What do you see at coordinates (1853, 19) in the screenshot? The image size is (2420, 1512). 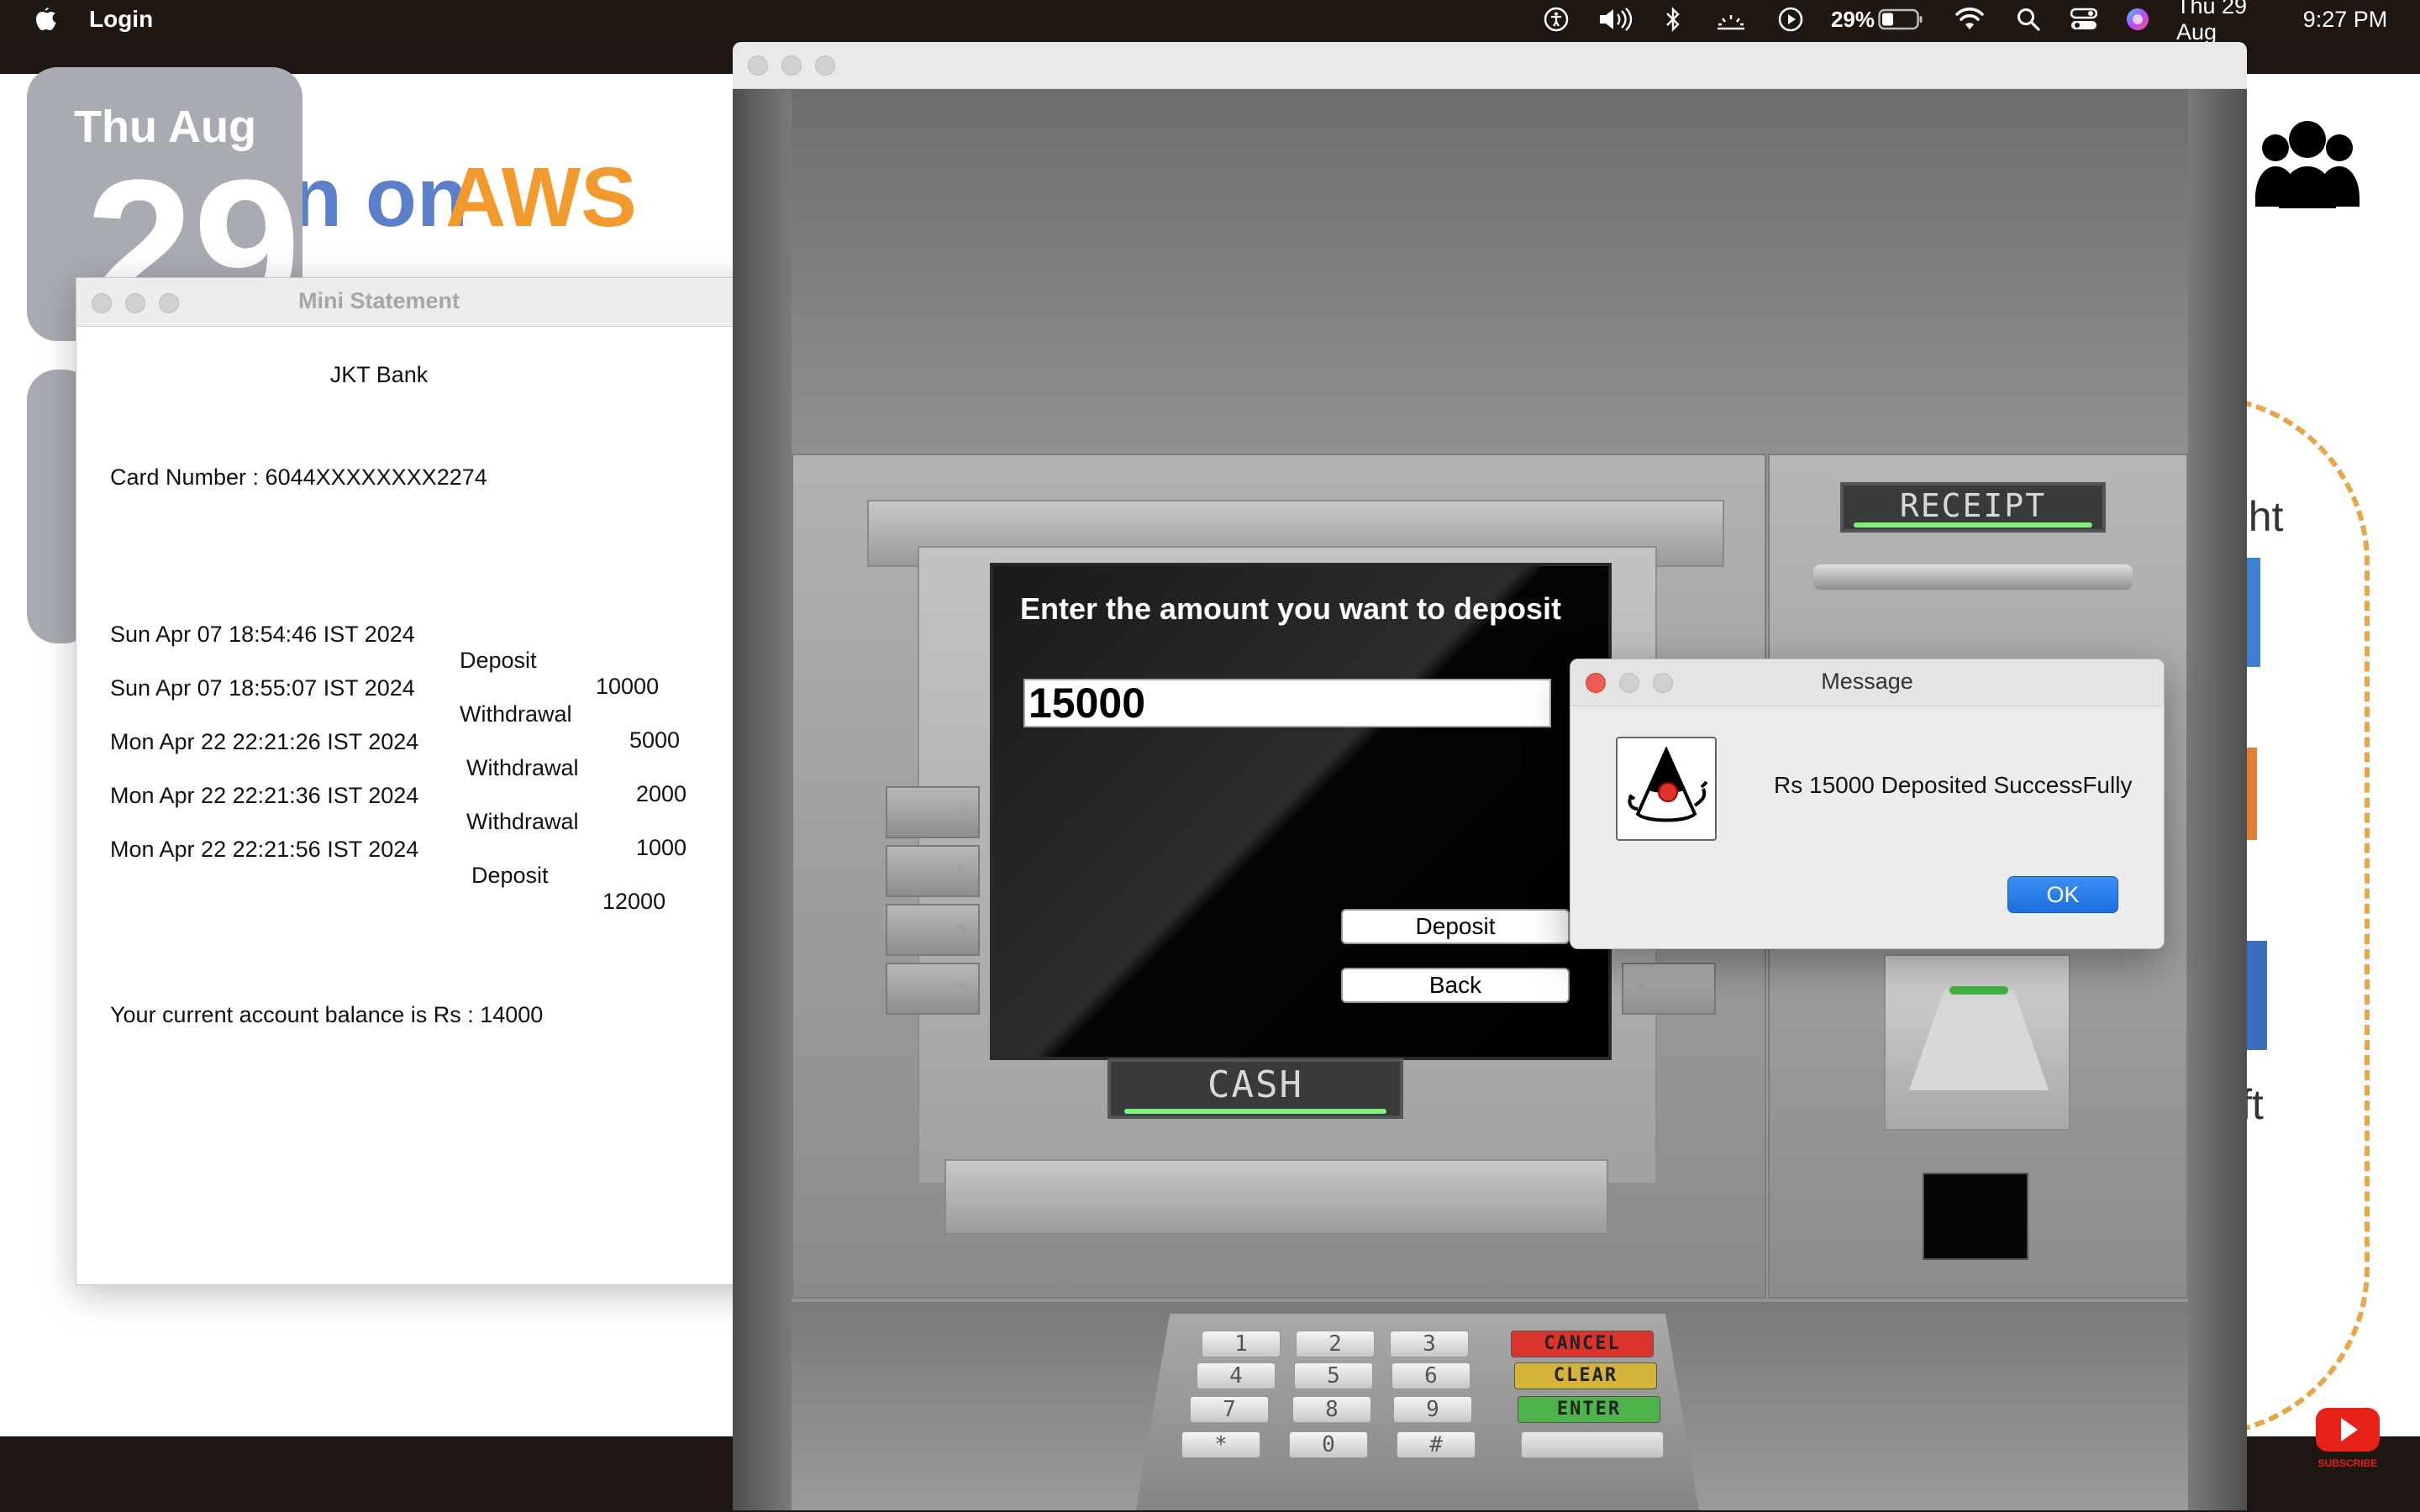 I see `battery-percent: 29%` at bounding box center [1853, 19].